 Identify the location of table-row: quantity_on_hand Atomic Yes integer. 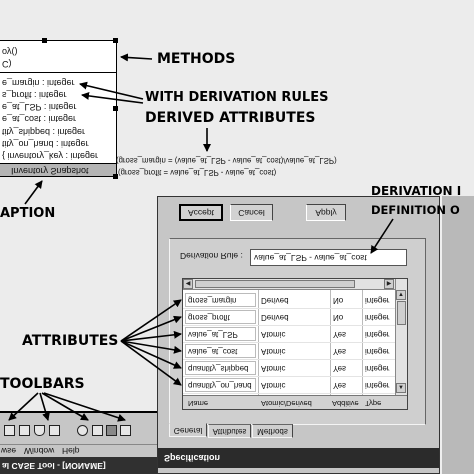
(289, 385).